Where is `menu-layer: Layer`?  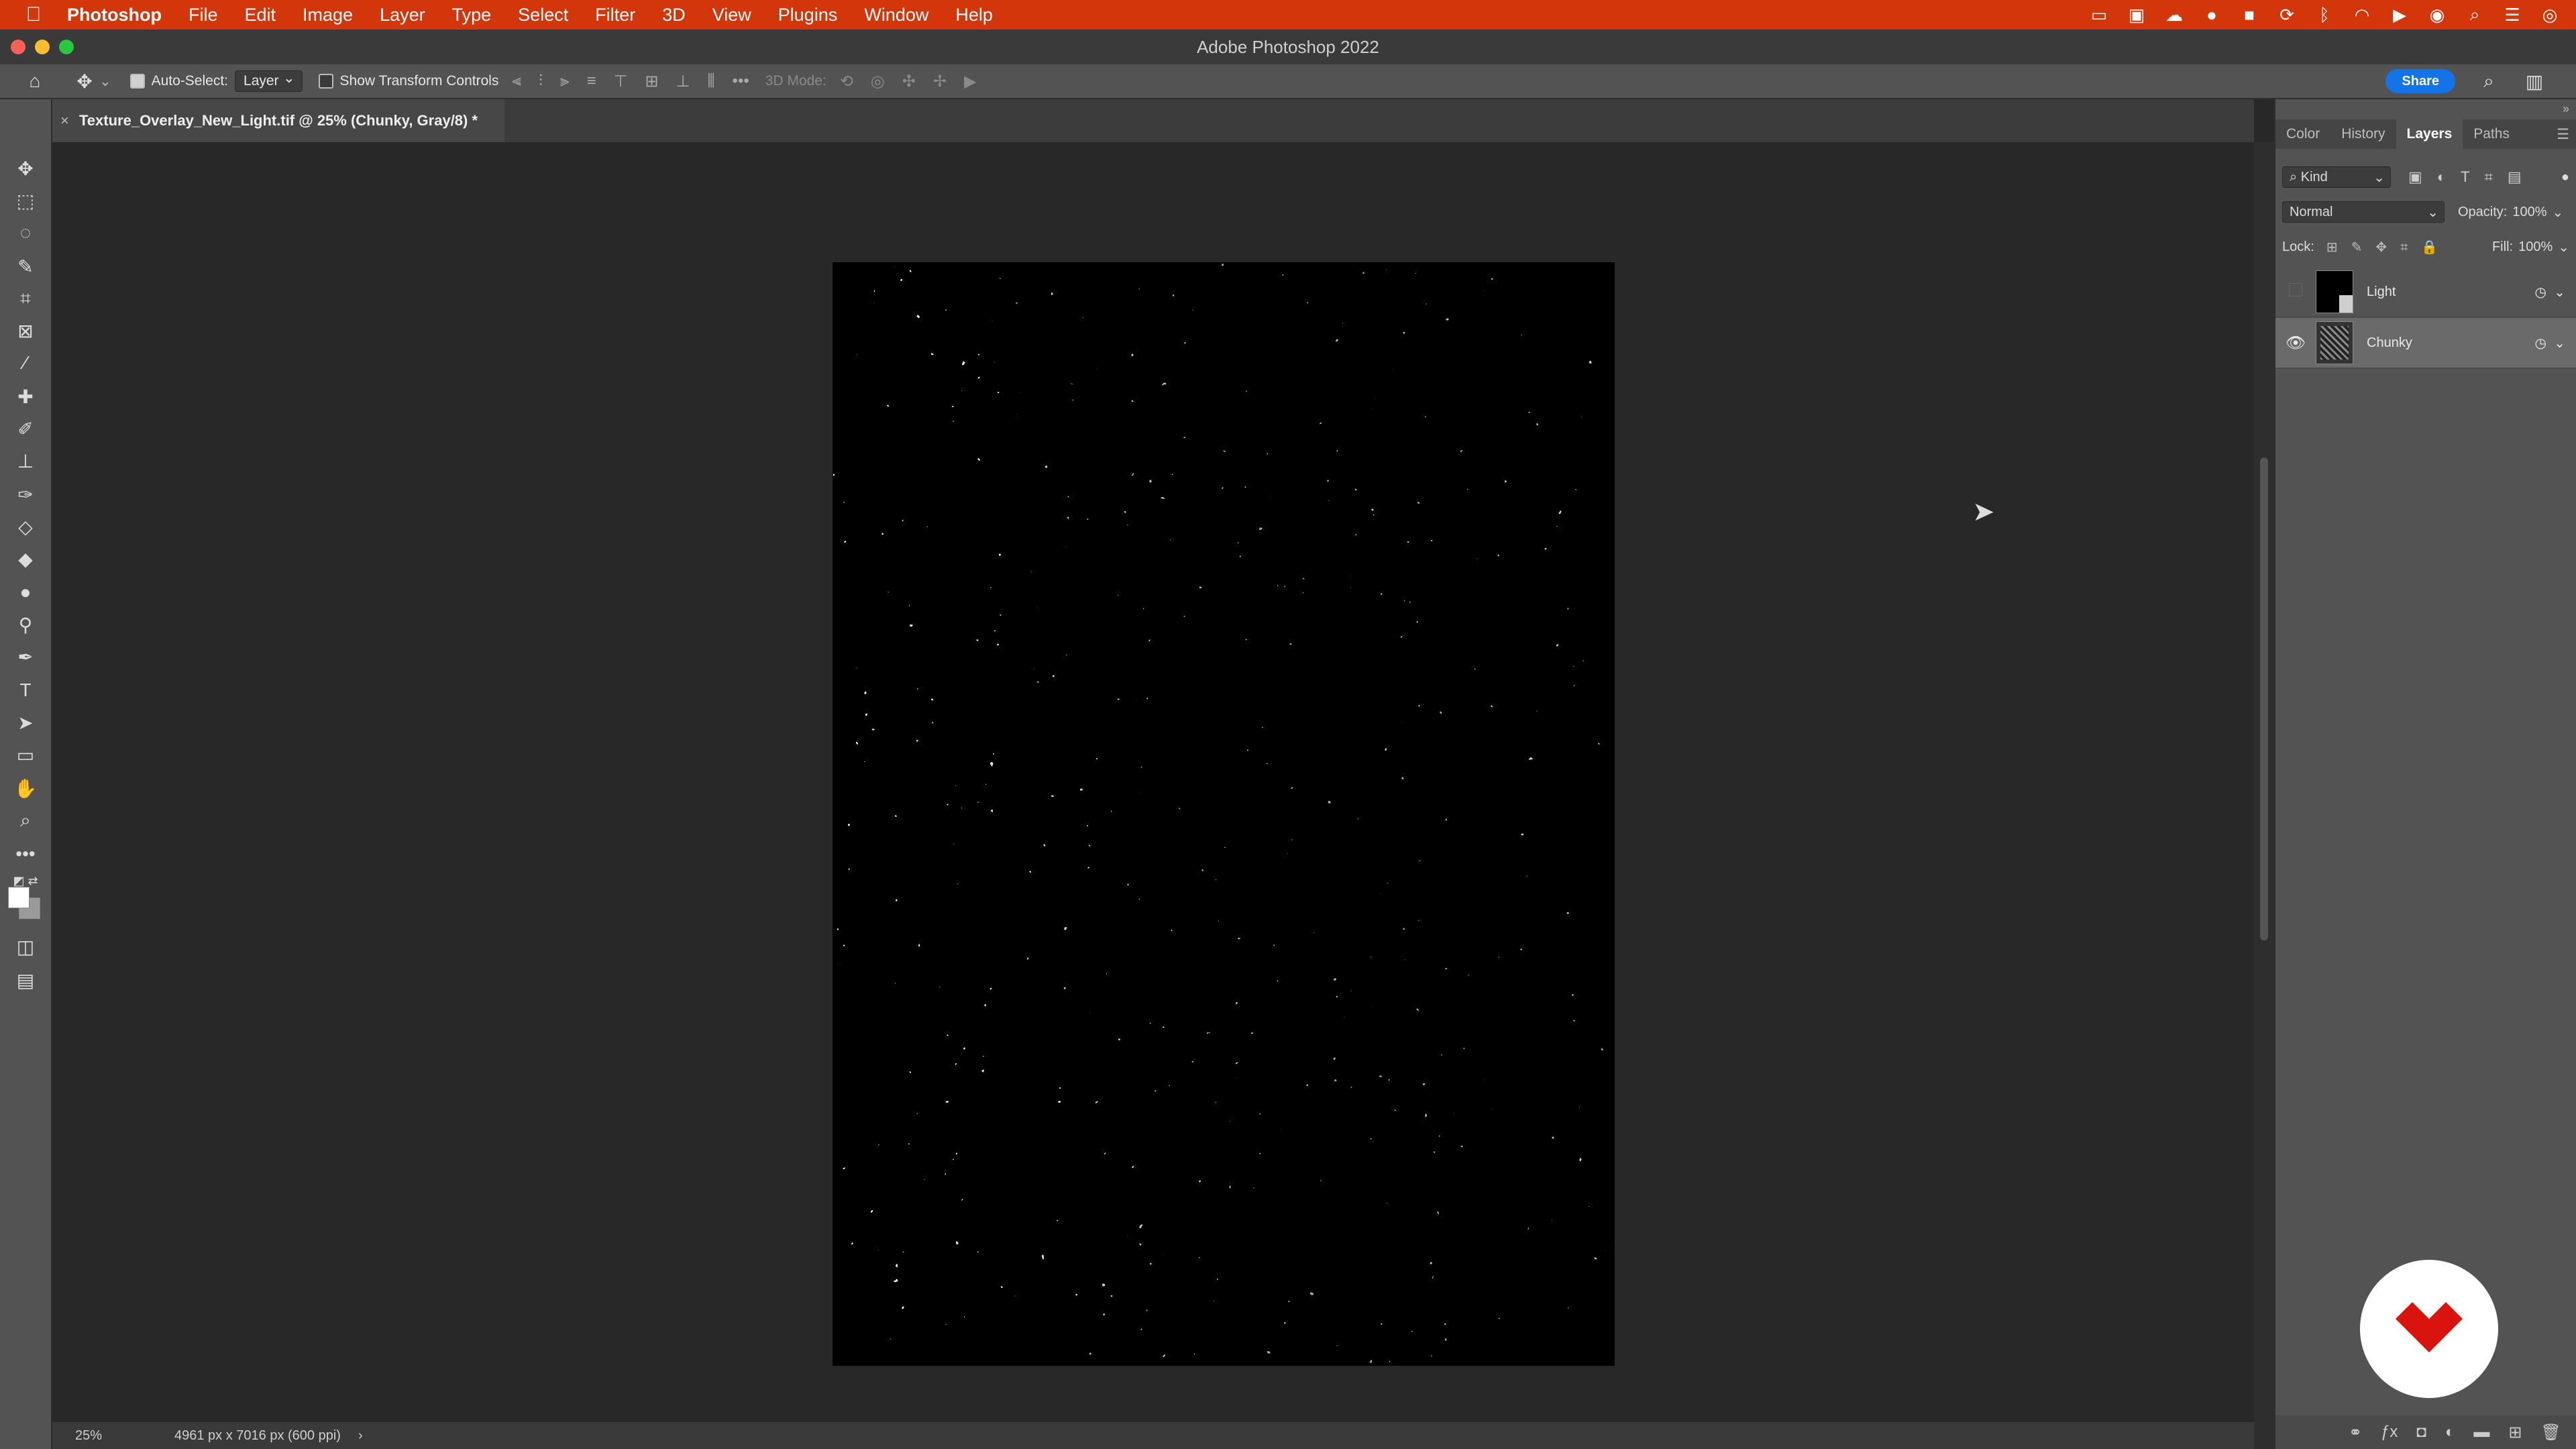
menu-layer: Layer is located at coordinates (402, 15).